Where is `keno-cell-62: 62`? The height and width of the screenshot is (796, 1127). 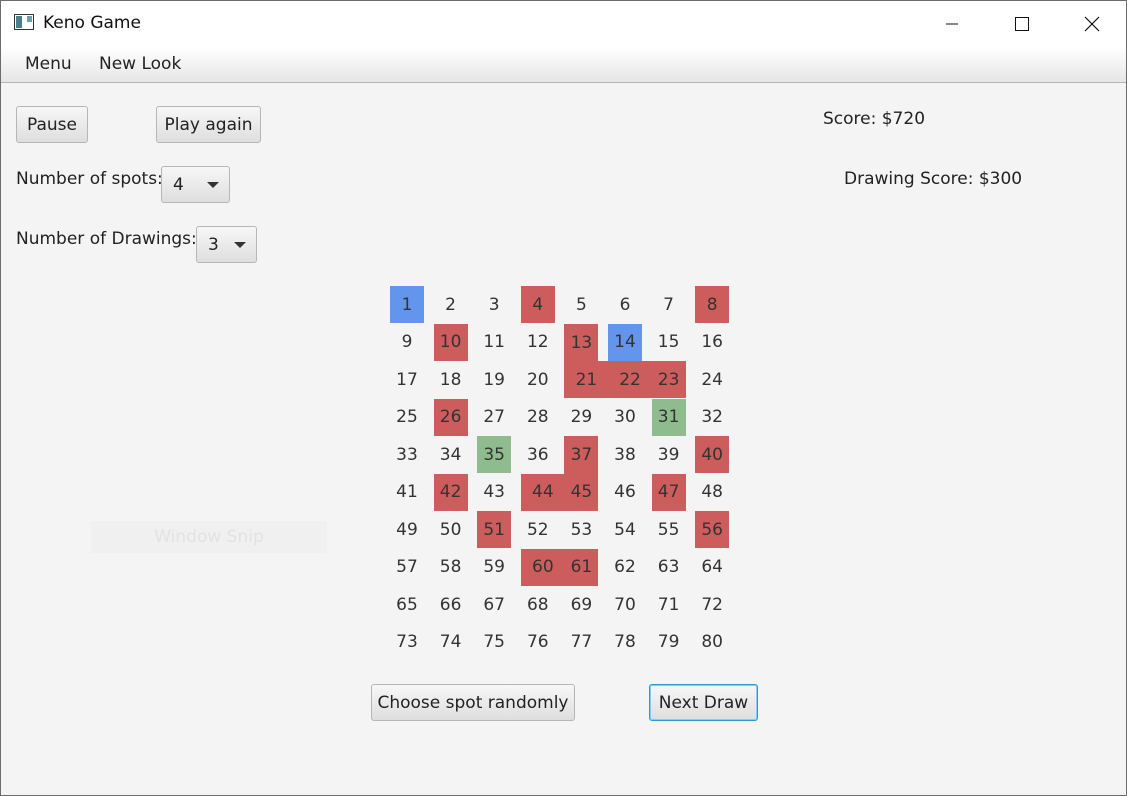 keno-cell-62: 62 is located at coordinates (625, 567).